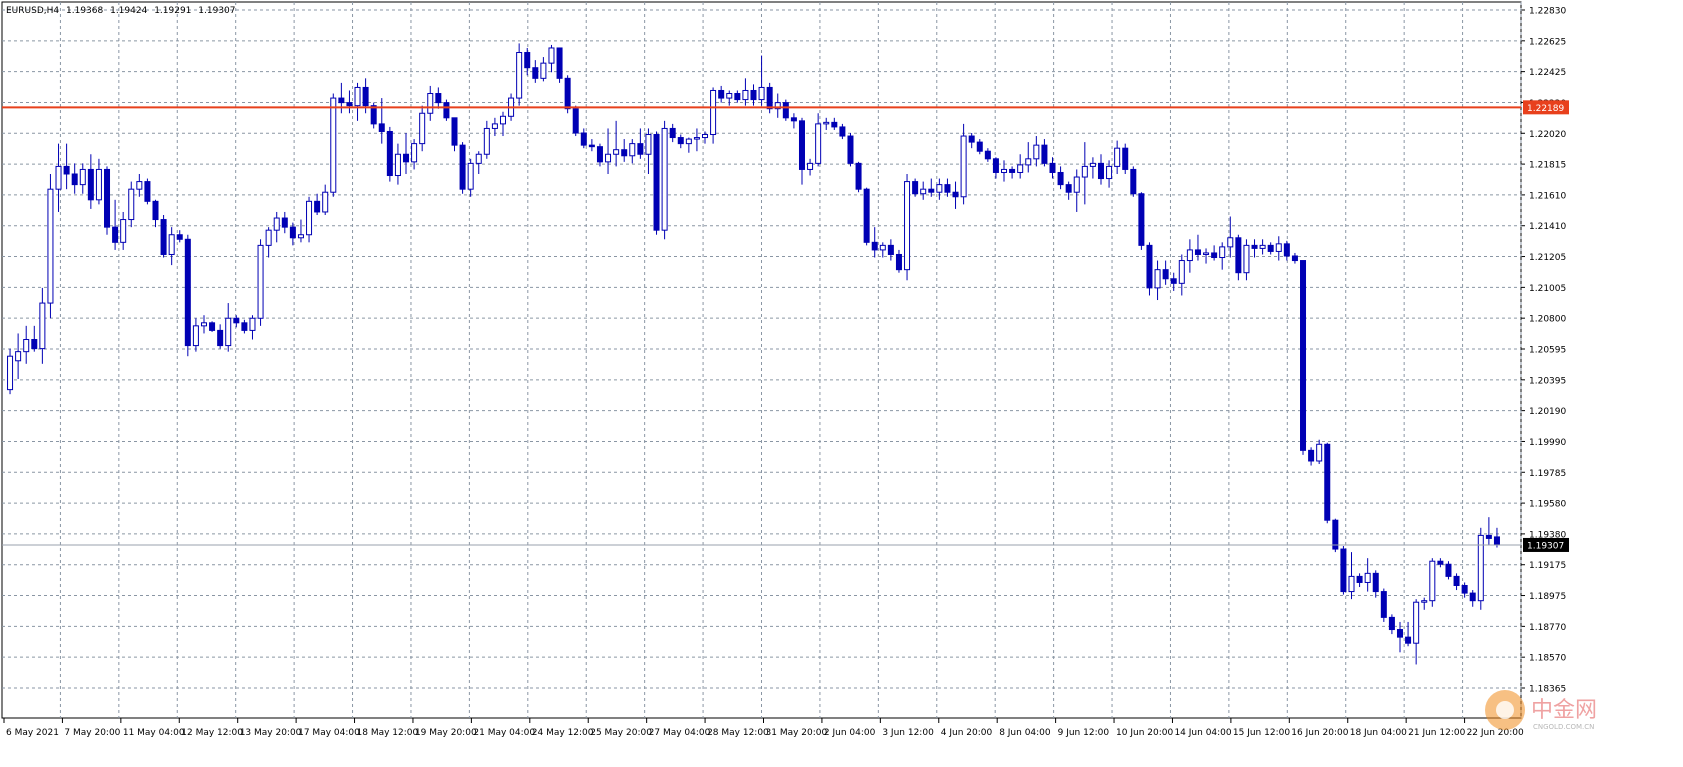 Image resolution: width=1683 pixels, height=767 pixels. Describe the element at coordinates (129, 11) in the screenshot. I see `high-value: 1.19424` at that location.